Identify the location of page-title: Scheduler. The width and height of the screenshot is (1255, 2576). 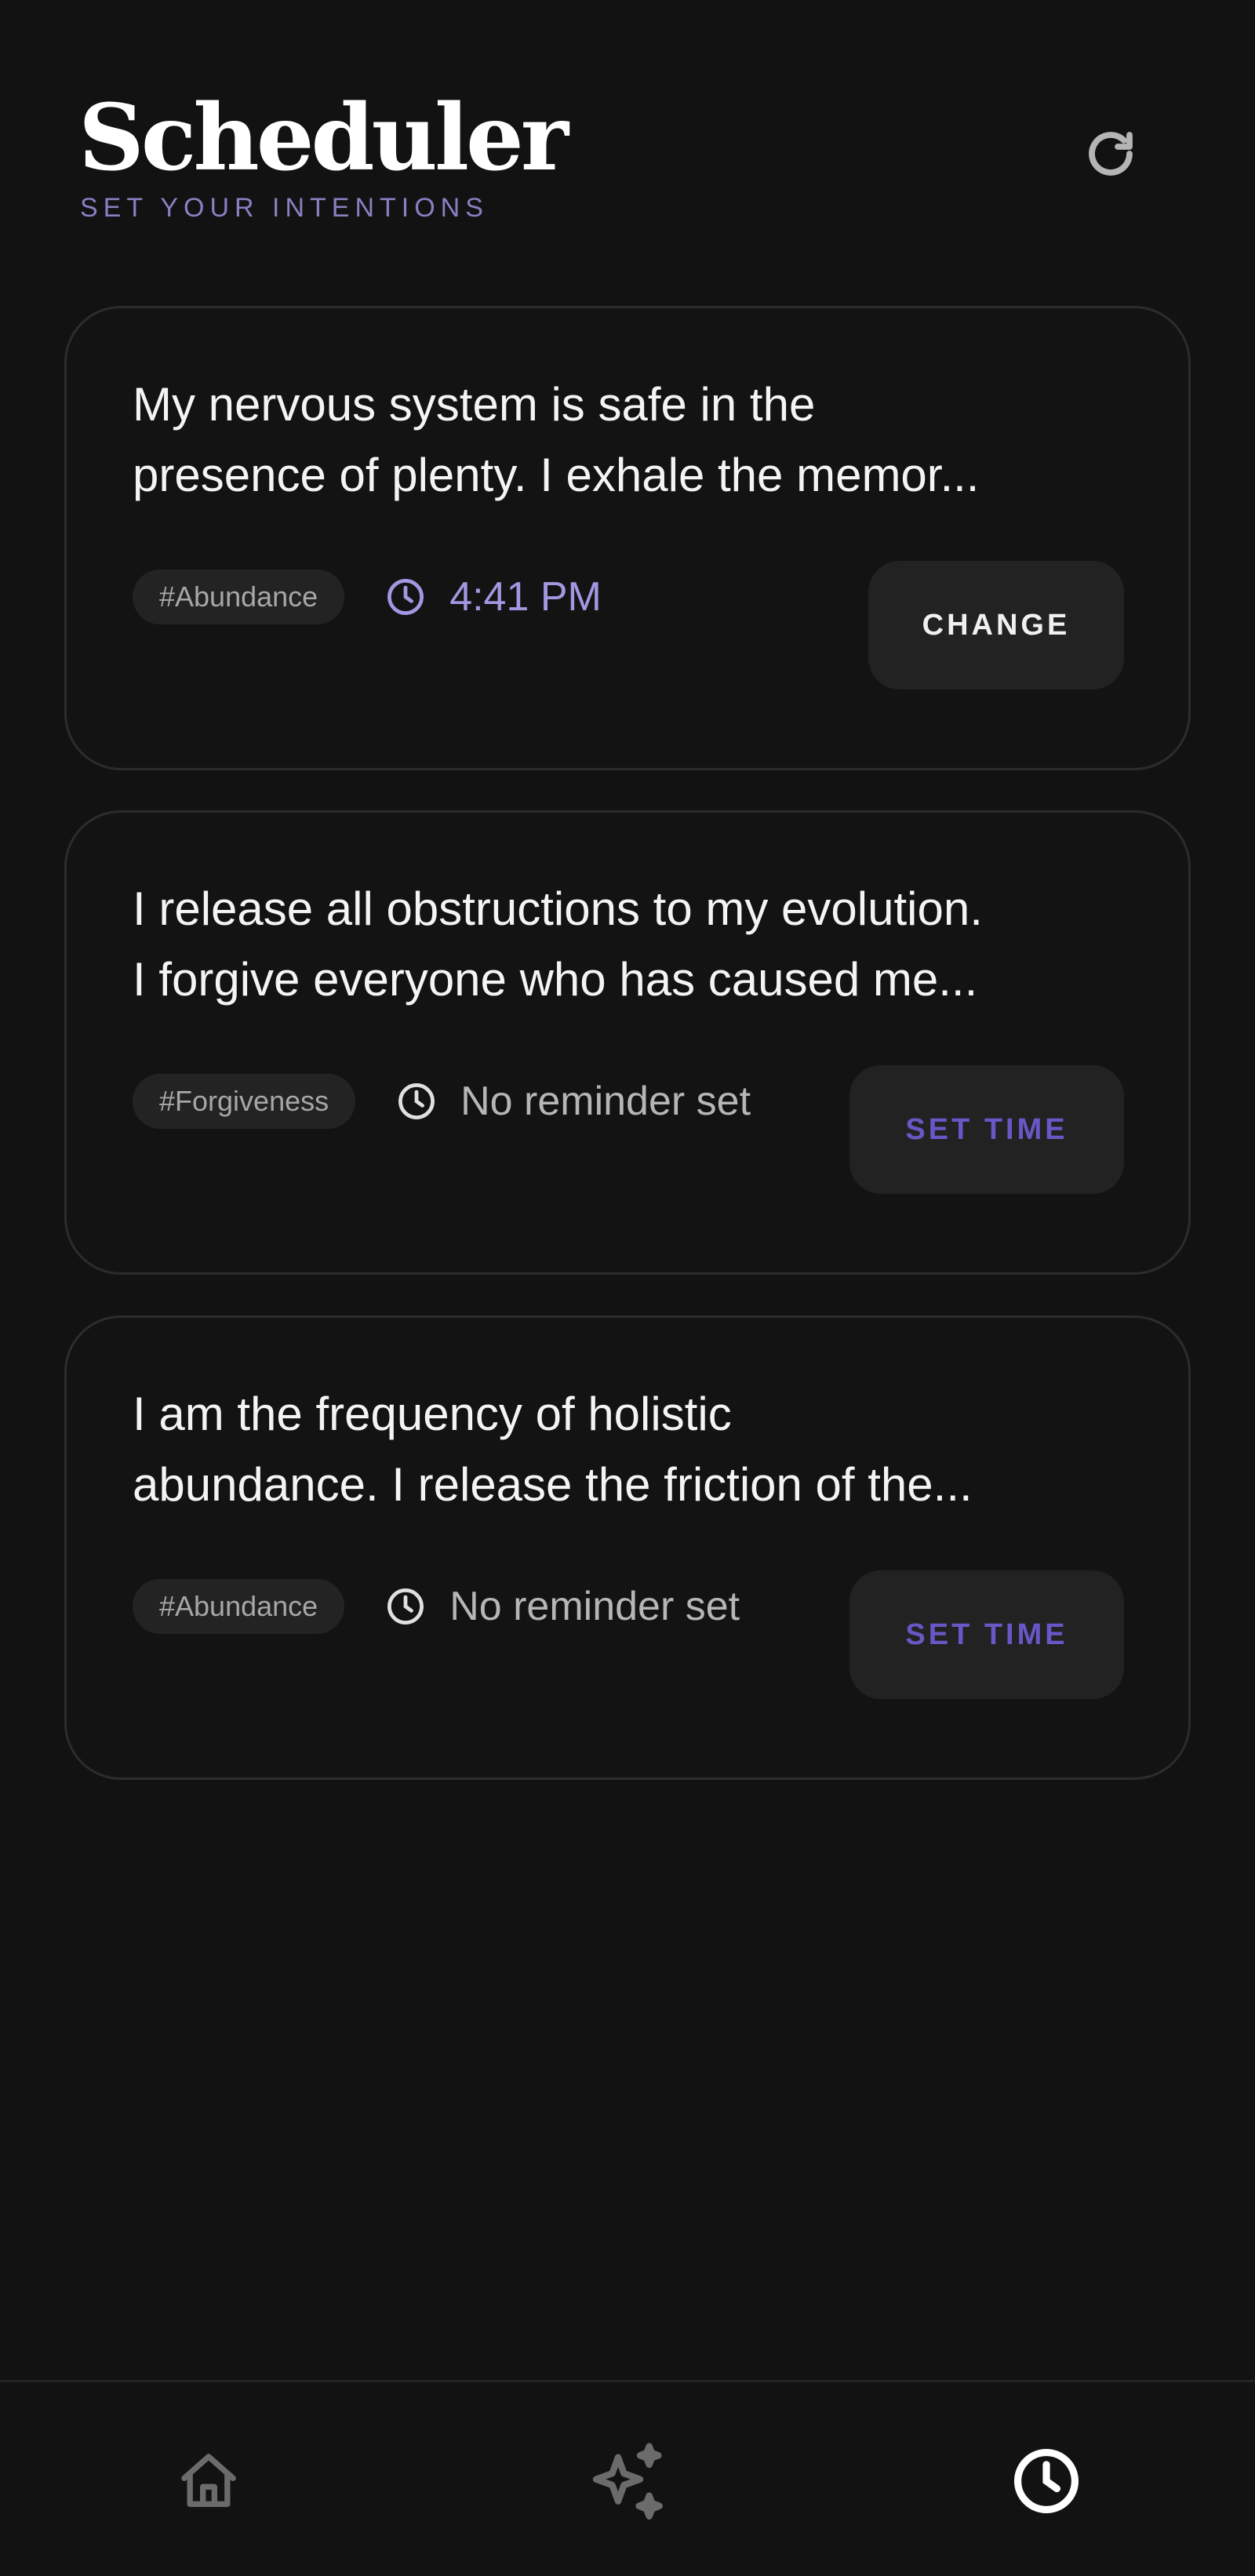
(323, 138).